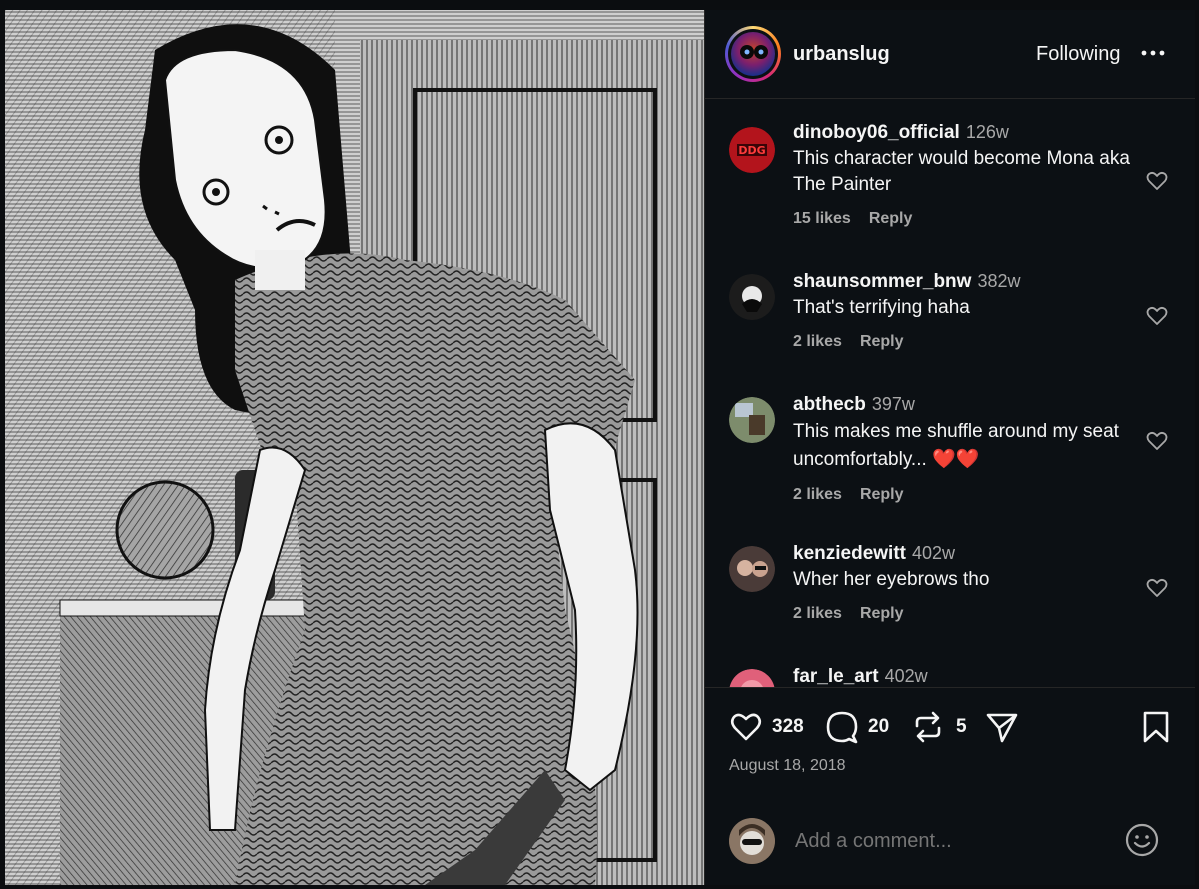 The width and height of the screenshot is (1199, 889). Describe the element at coordinates (878, 727) in the screenshot. I see `comment-count: 20` at that location.